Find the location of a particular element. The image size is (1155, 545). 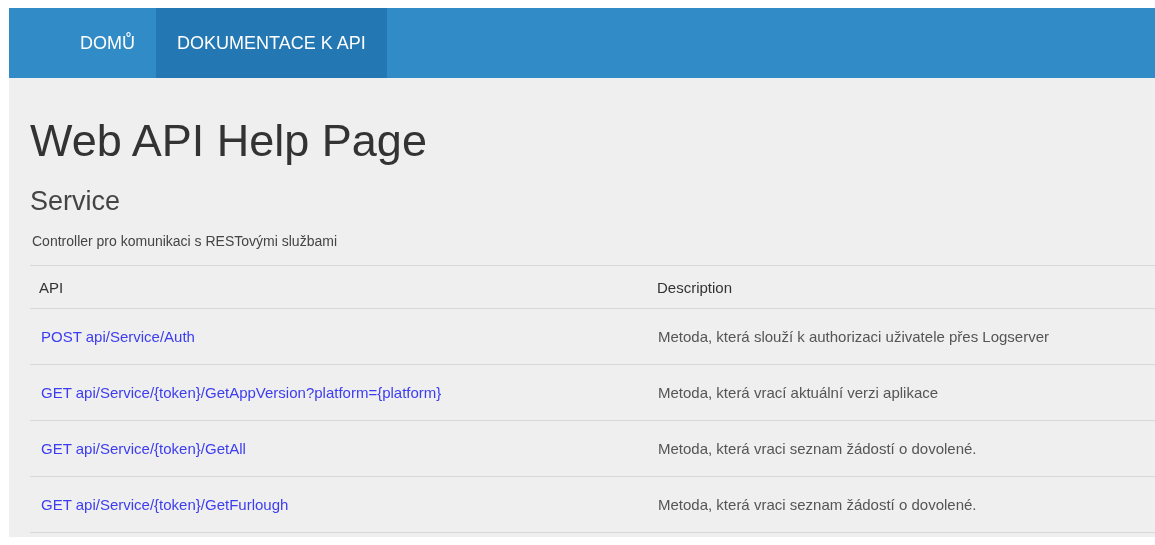

nav-tab: DOMŮ is located at coordinates (107, 43).